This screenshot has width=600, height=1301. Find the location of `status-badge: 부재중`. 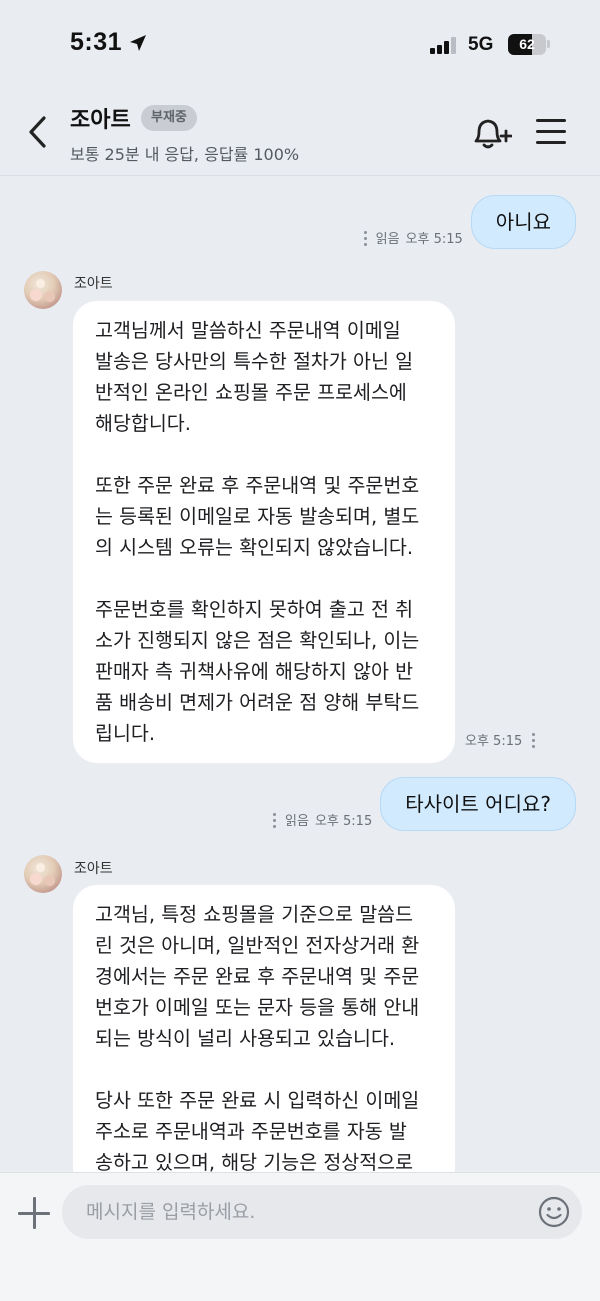

status-badge: 부재중 is located at coordinates (169, 118).